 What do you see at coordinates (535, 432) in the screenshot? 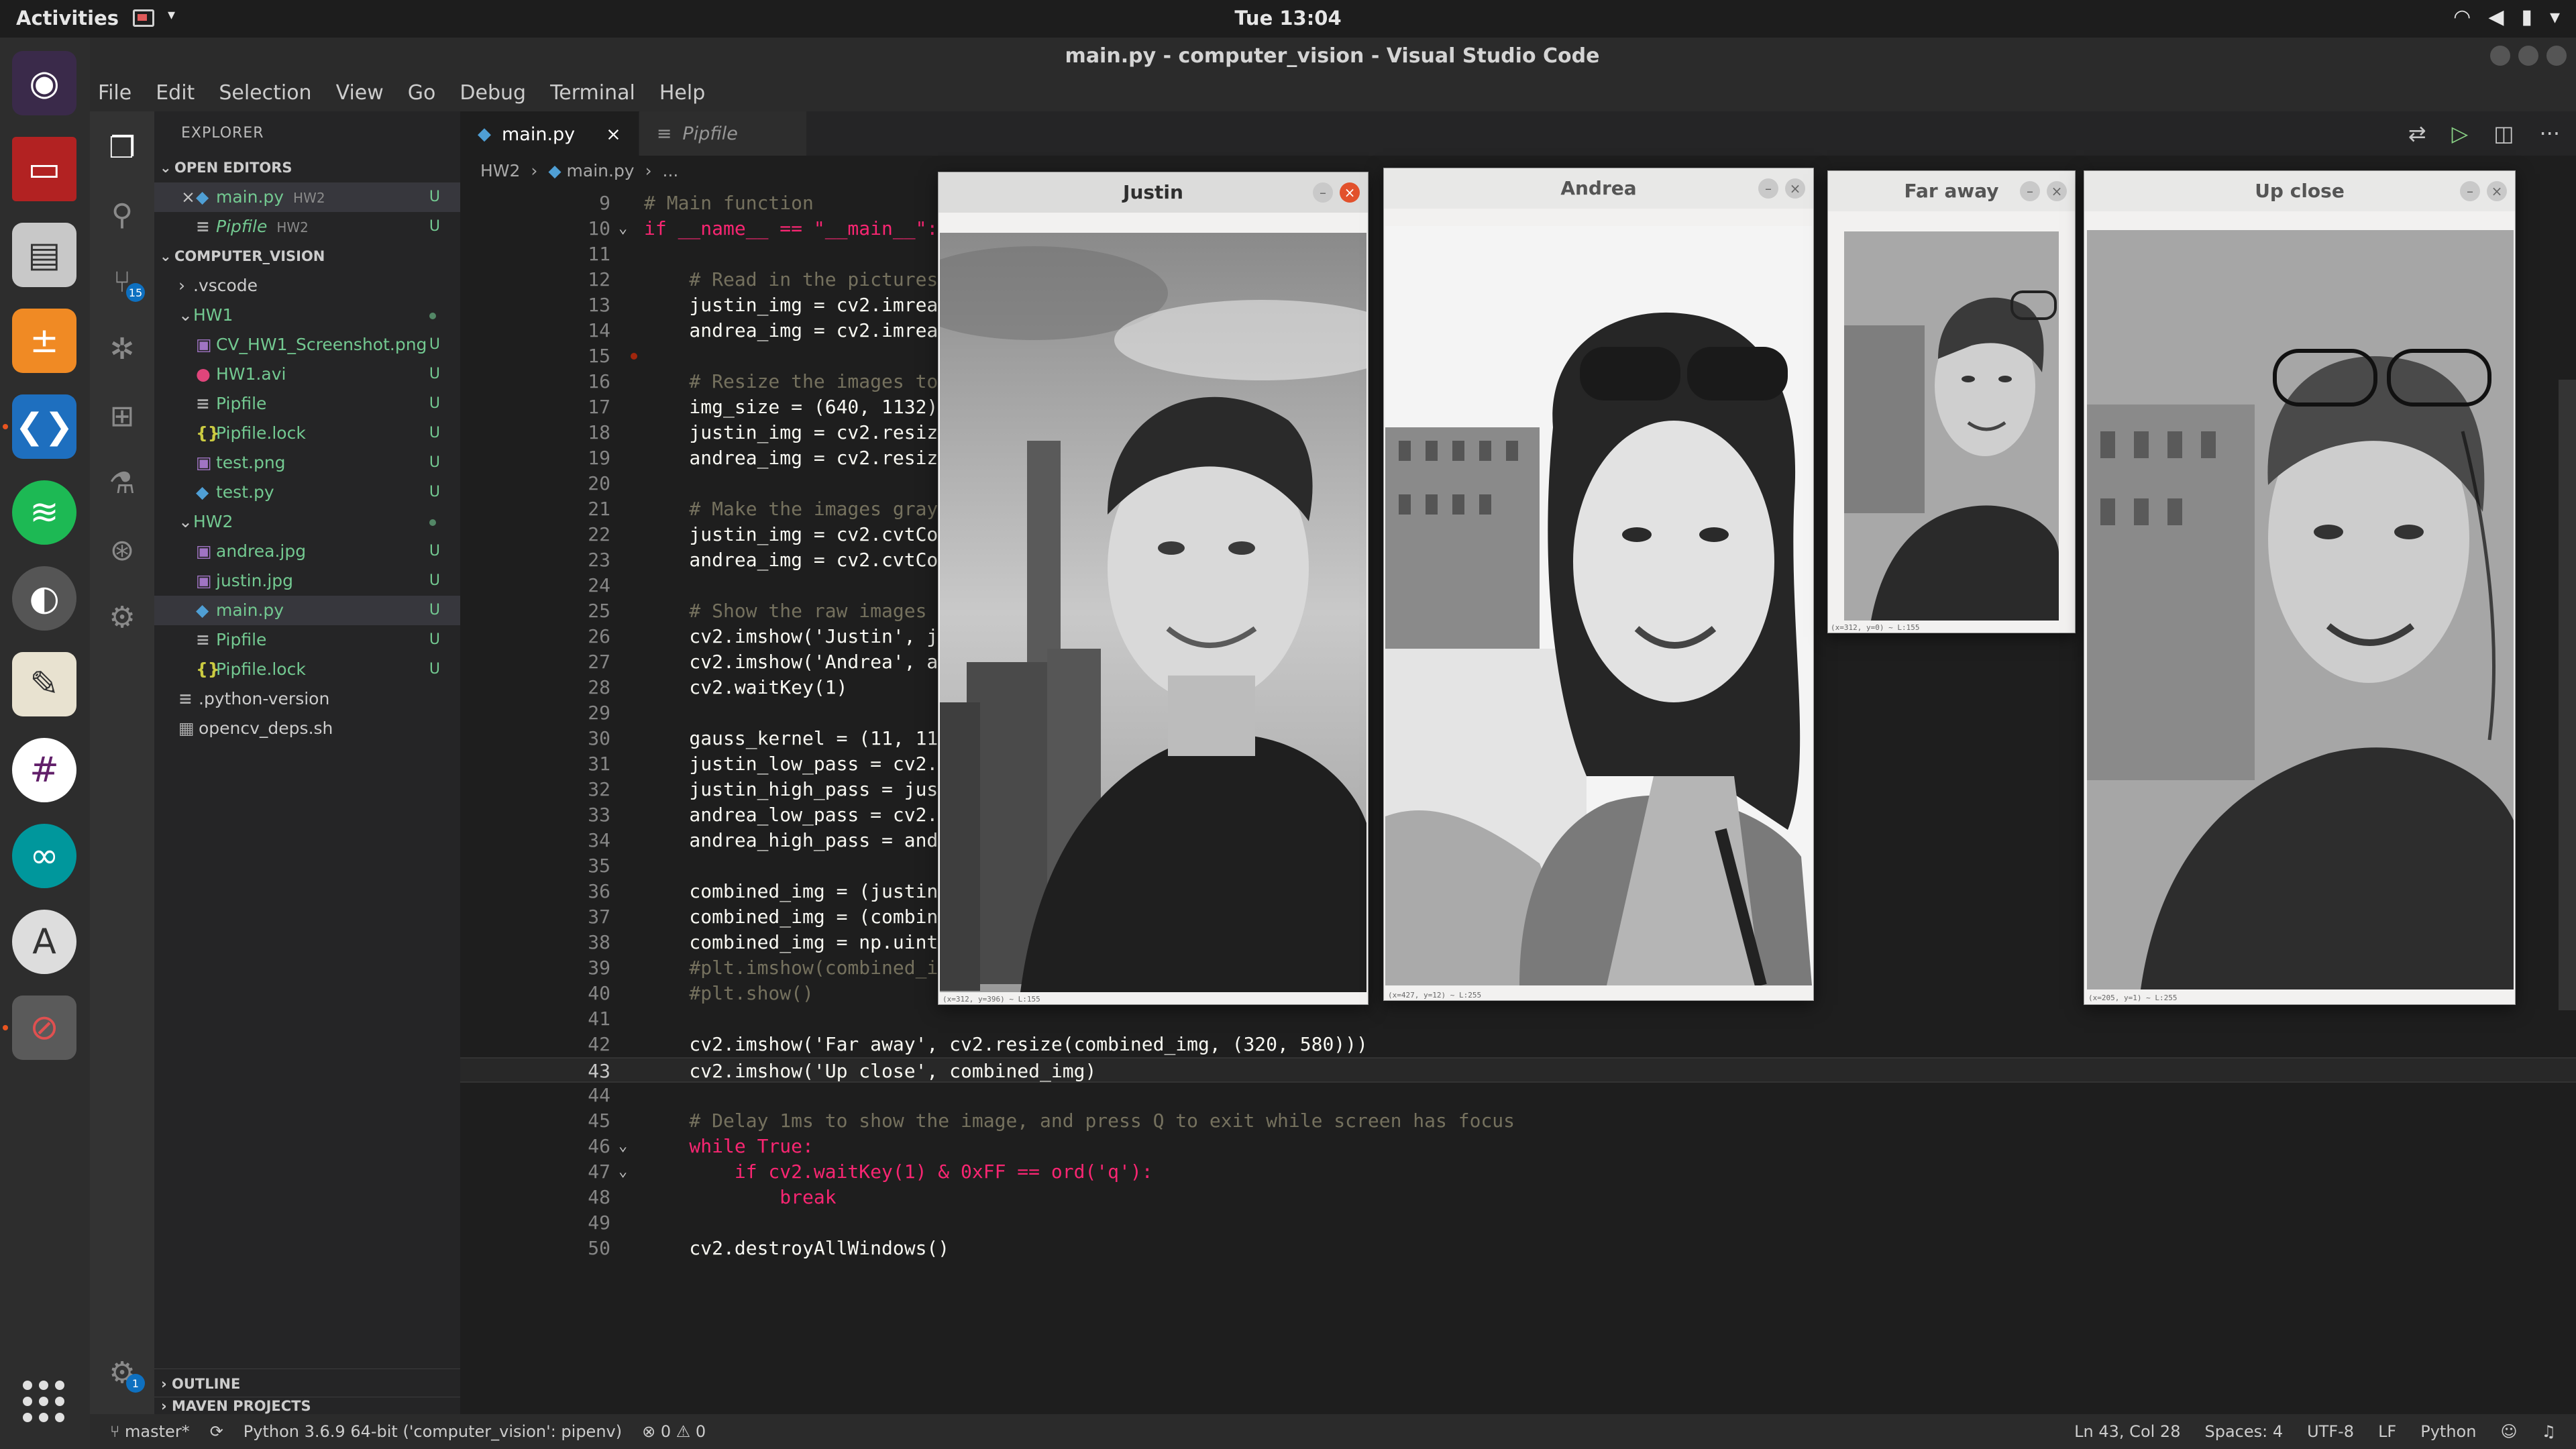
I see `line-number: 18` at bounding box center [535, 432].